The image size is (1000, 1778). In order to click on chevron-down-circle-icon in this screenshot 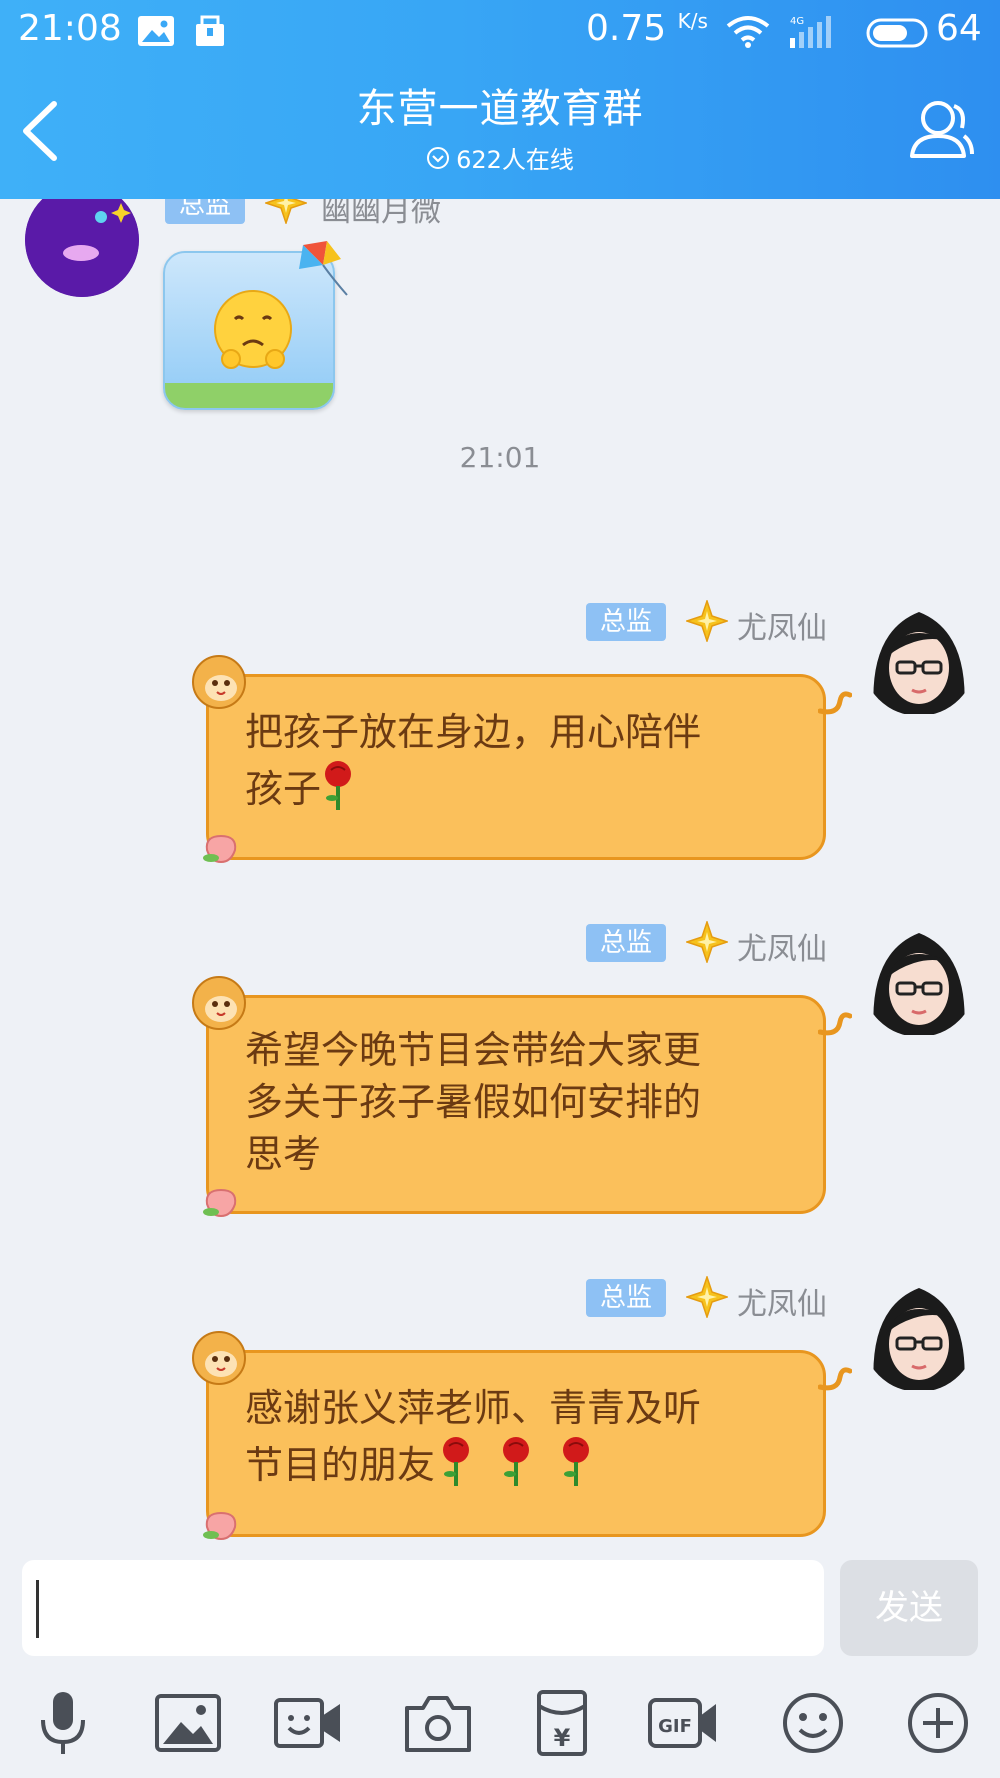, I will do `click(438, 157)`.